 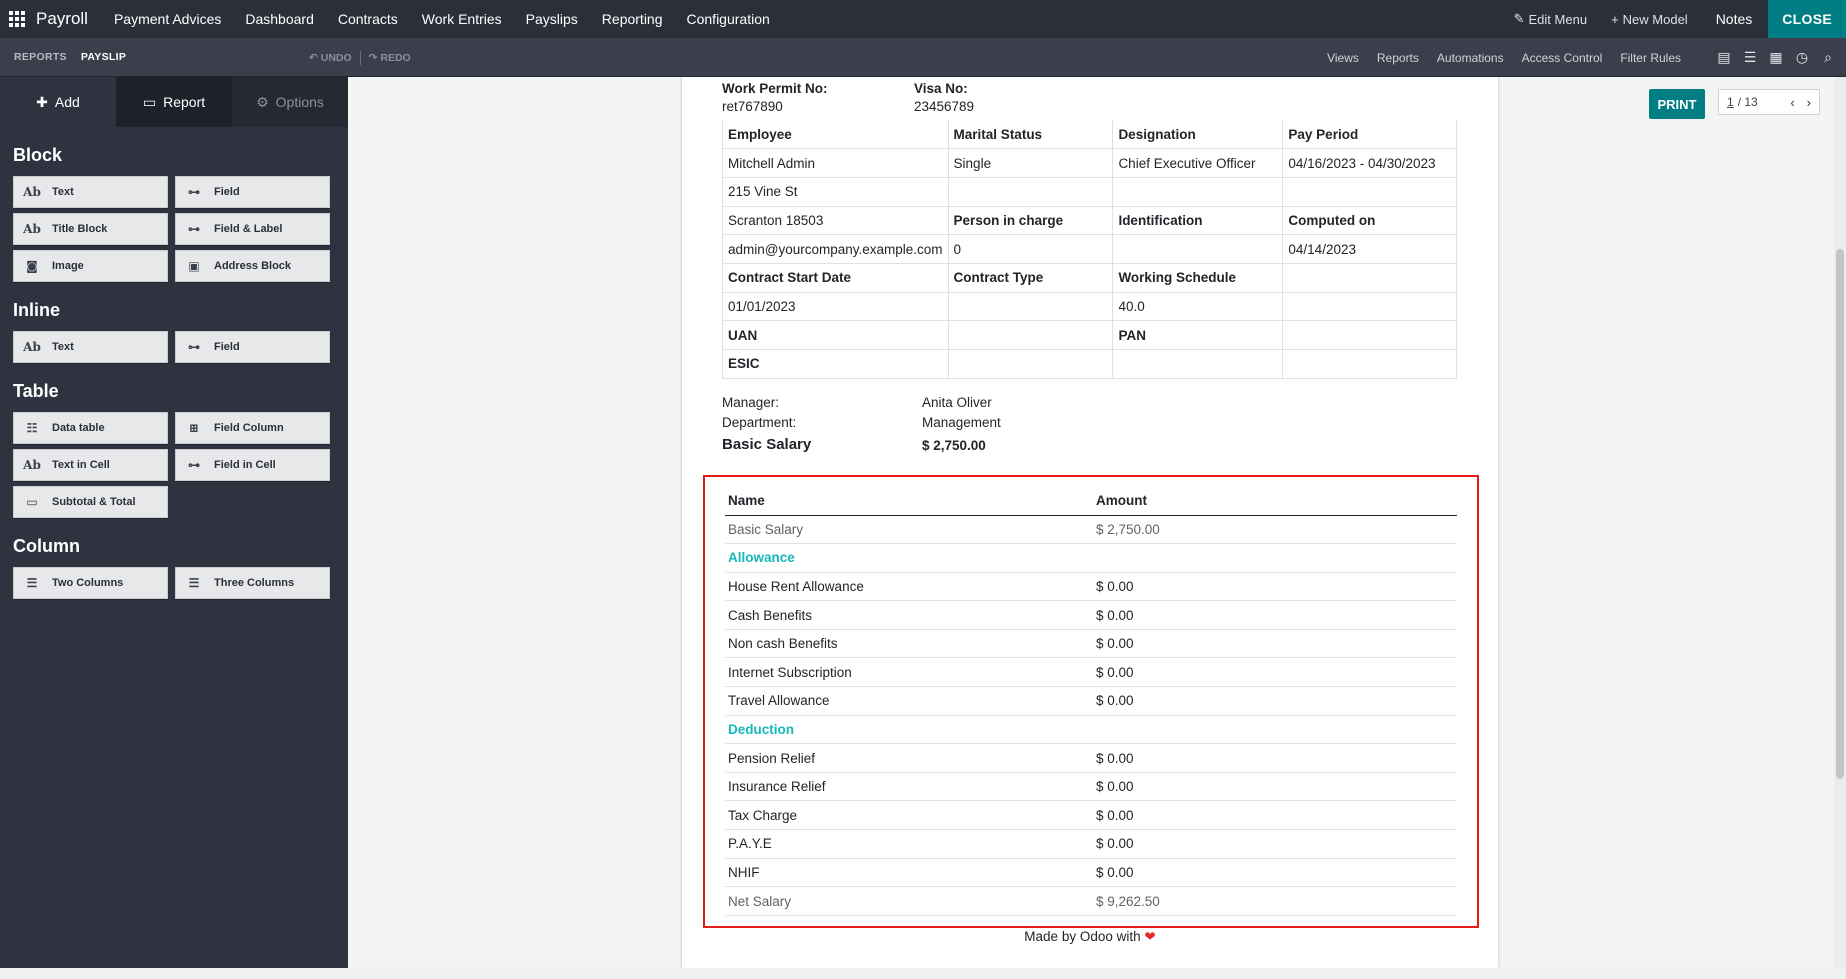 I want to click on salary-line-row: Travel Allowance $ 0.00, so click(x=1091, y=701).